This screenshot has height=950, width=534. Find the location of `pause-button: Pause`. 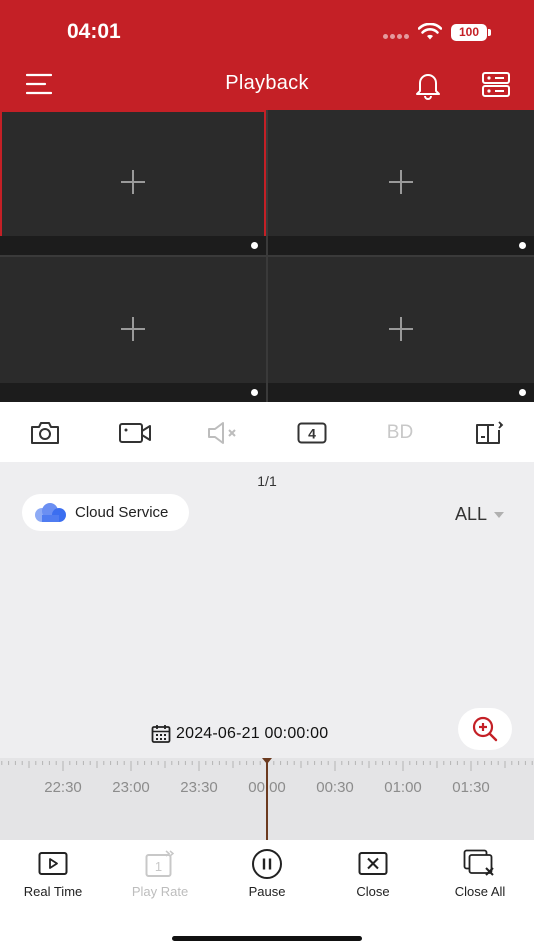

pause-button: Pause is located at coordinates (267, 874).